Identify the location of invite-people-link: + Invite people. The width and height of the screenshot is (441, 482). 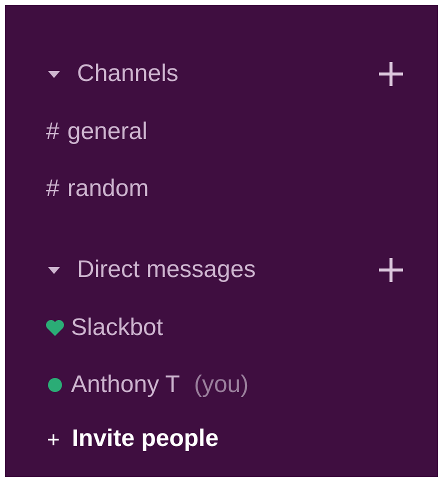
(132, 439).